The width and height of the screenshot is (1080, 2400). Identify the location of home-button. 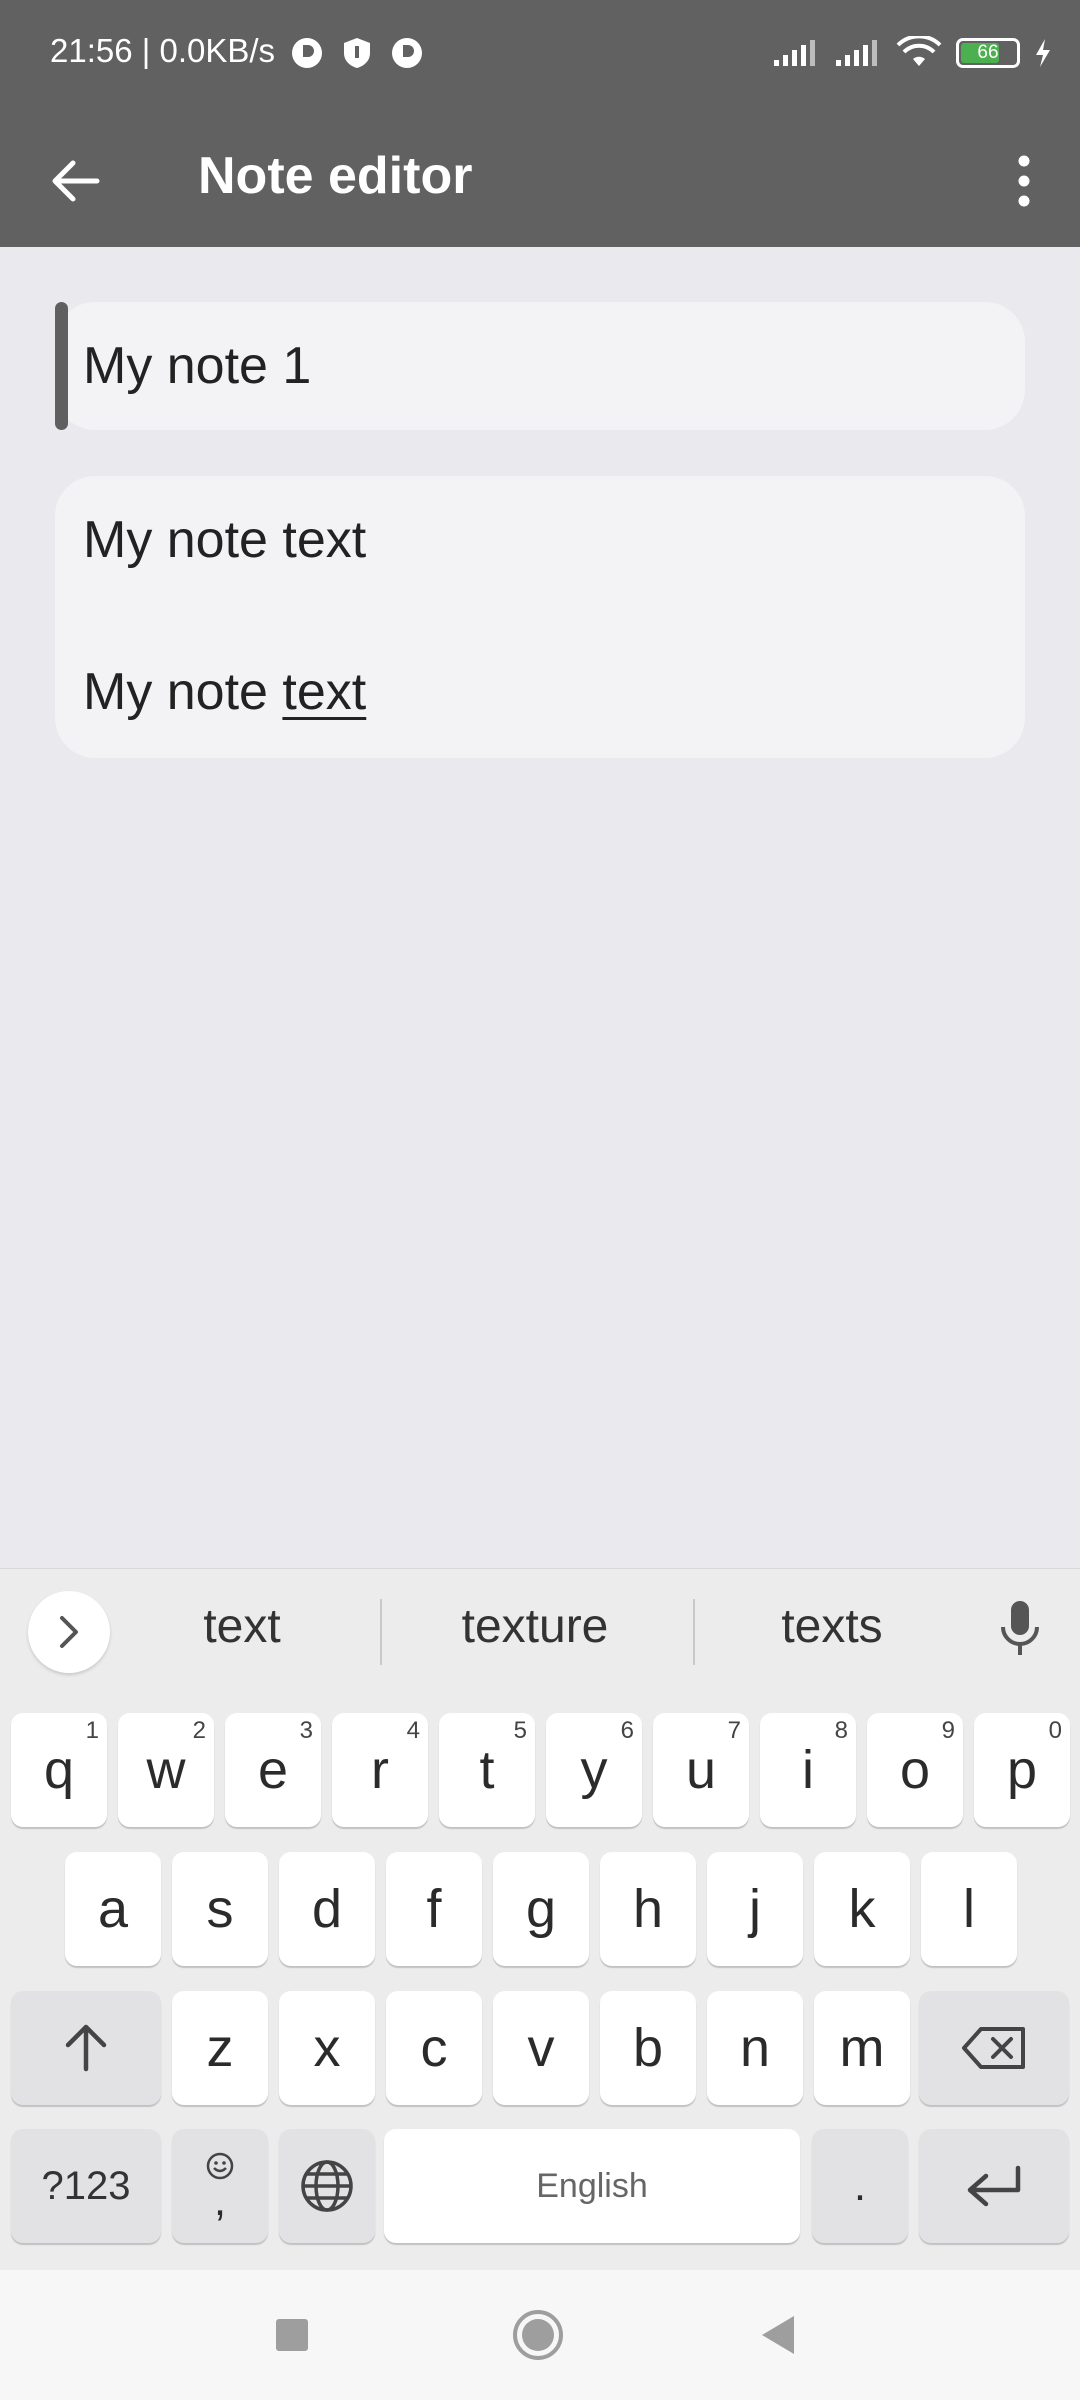
(538, 2335).